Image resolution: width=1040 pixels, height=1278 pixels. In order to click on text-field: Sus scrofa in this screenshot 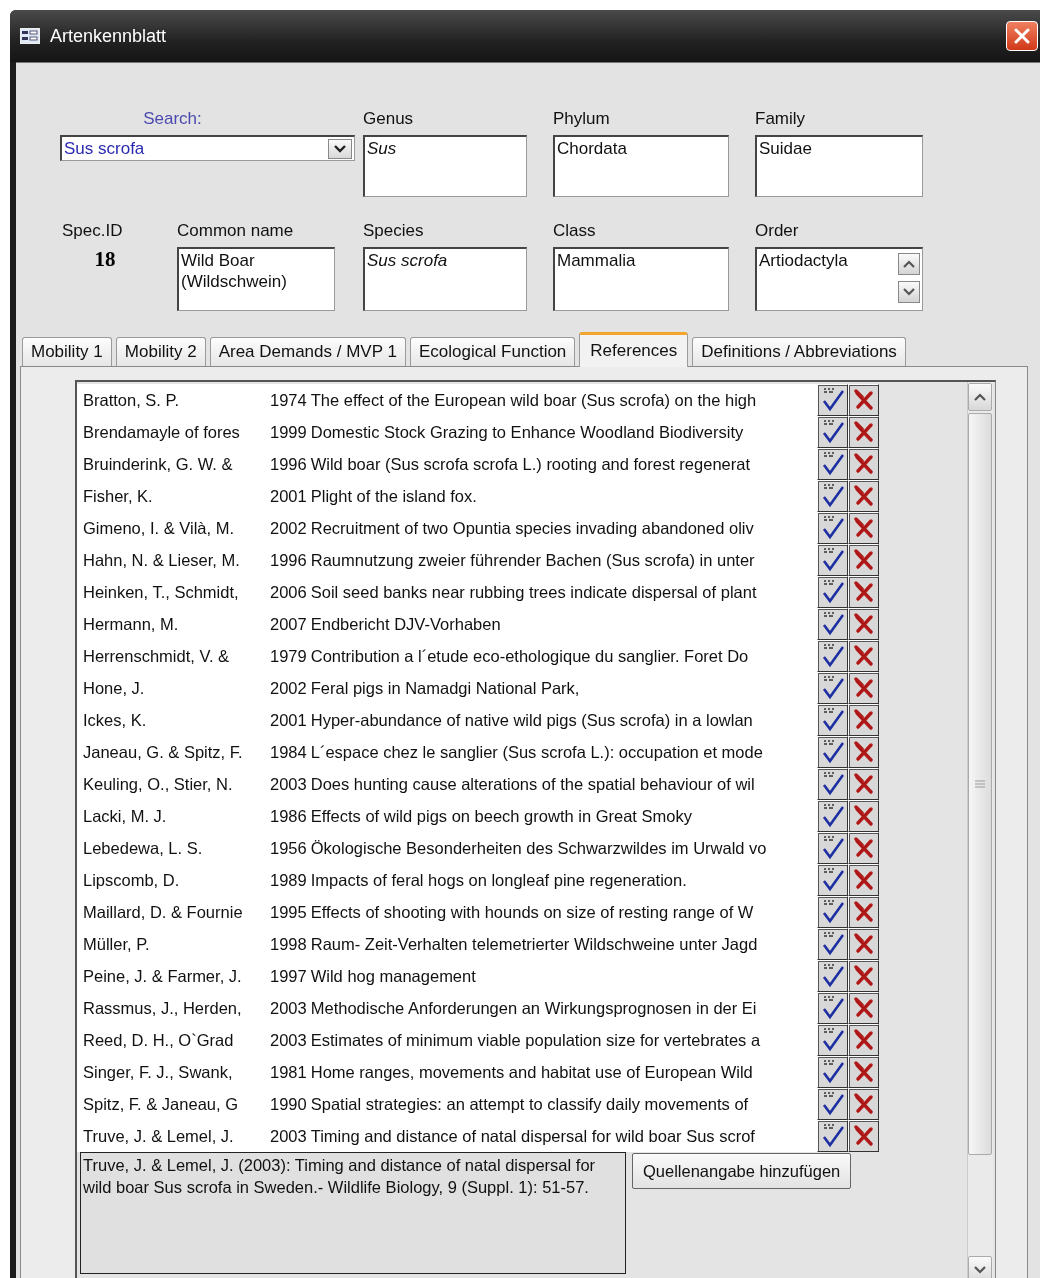, I will do `click(445, 279)`.